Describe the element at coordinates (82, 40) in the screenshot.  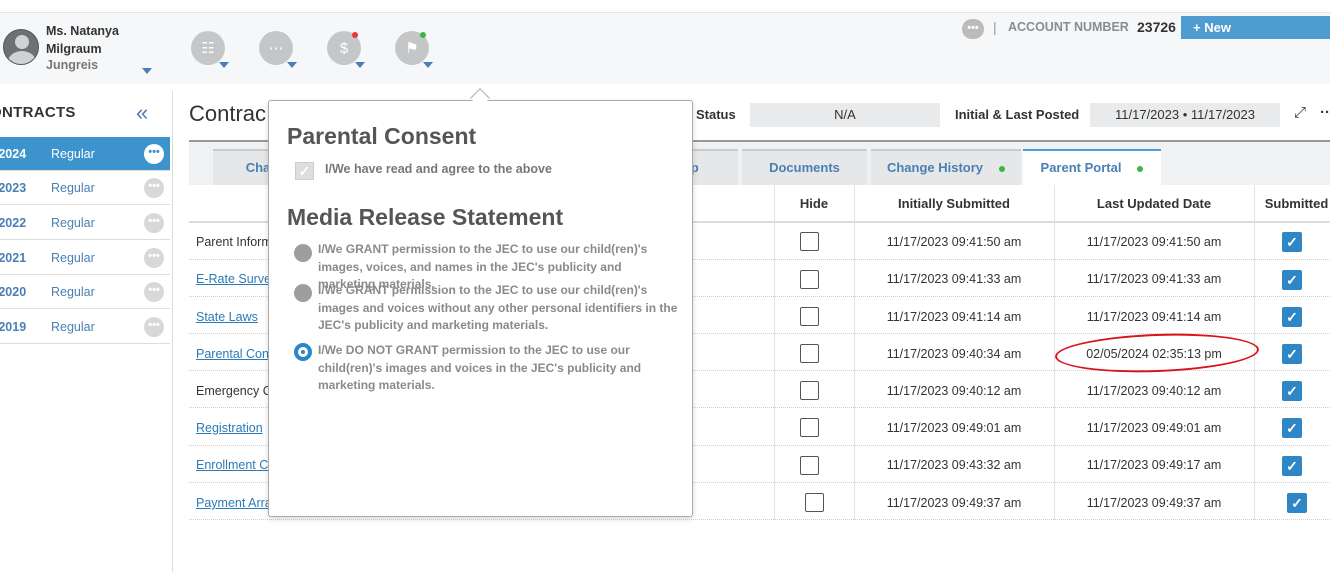
I see `profile-name: Ms. Natanya Milgraum` at that location.